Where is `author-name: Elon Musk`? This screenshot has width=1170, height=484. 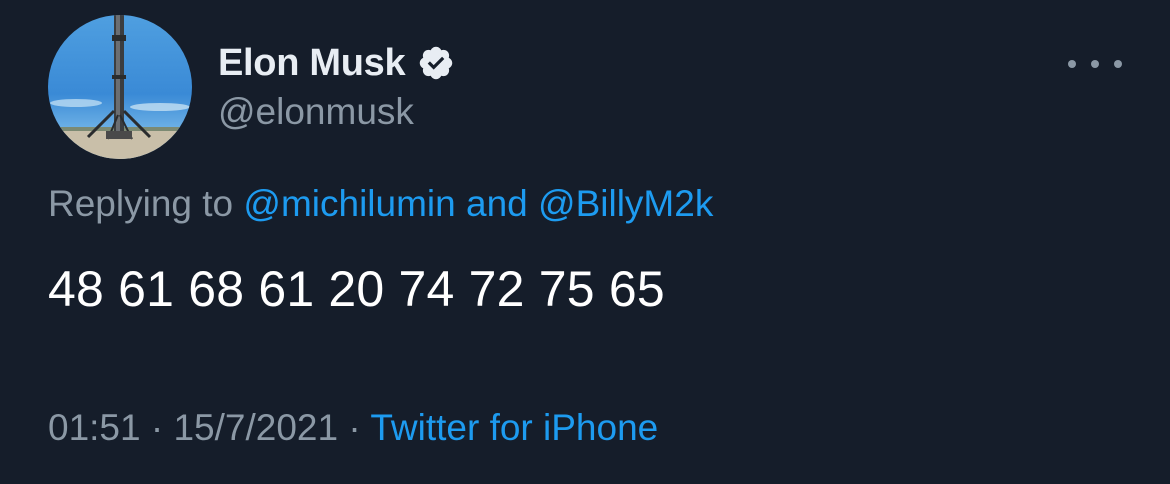 author-name: Elon Musk is located at coordinates (336, 63).